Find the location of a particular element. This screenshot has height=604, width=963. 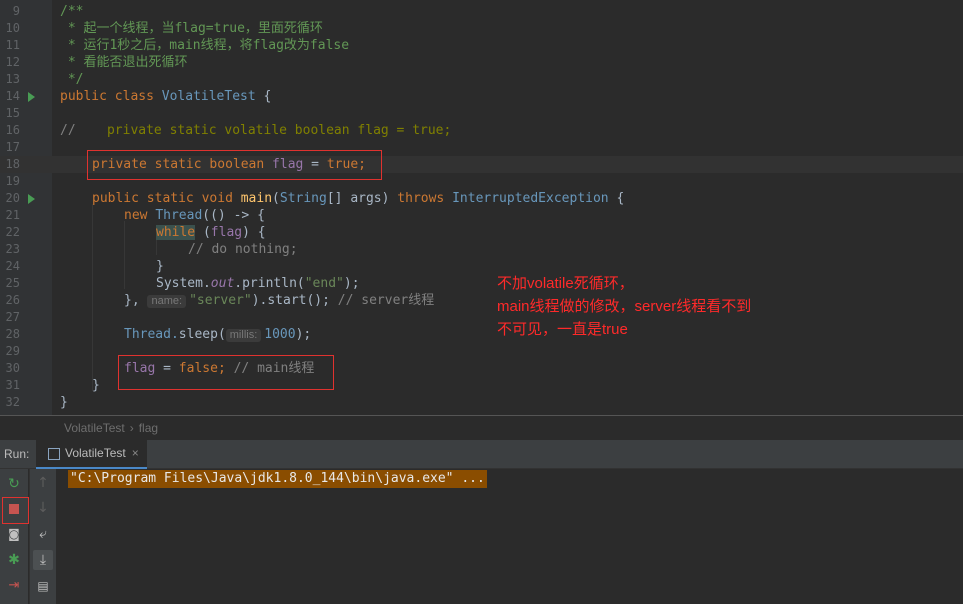

line-number: 9 is located at coordinates (16, 11).